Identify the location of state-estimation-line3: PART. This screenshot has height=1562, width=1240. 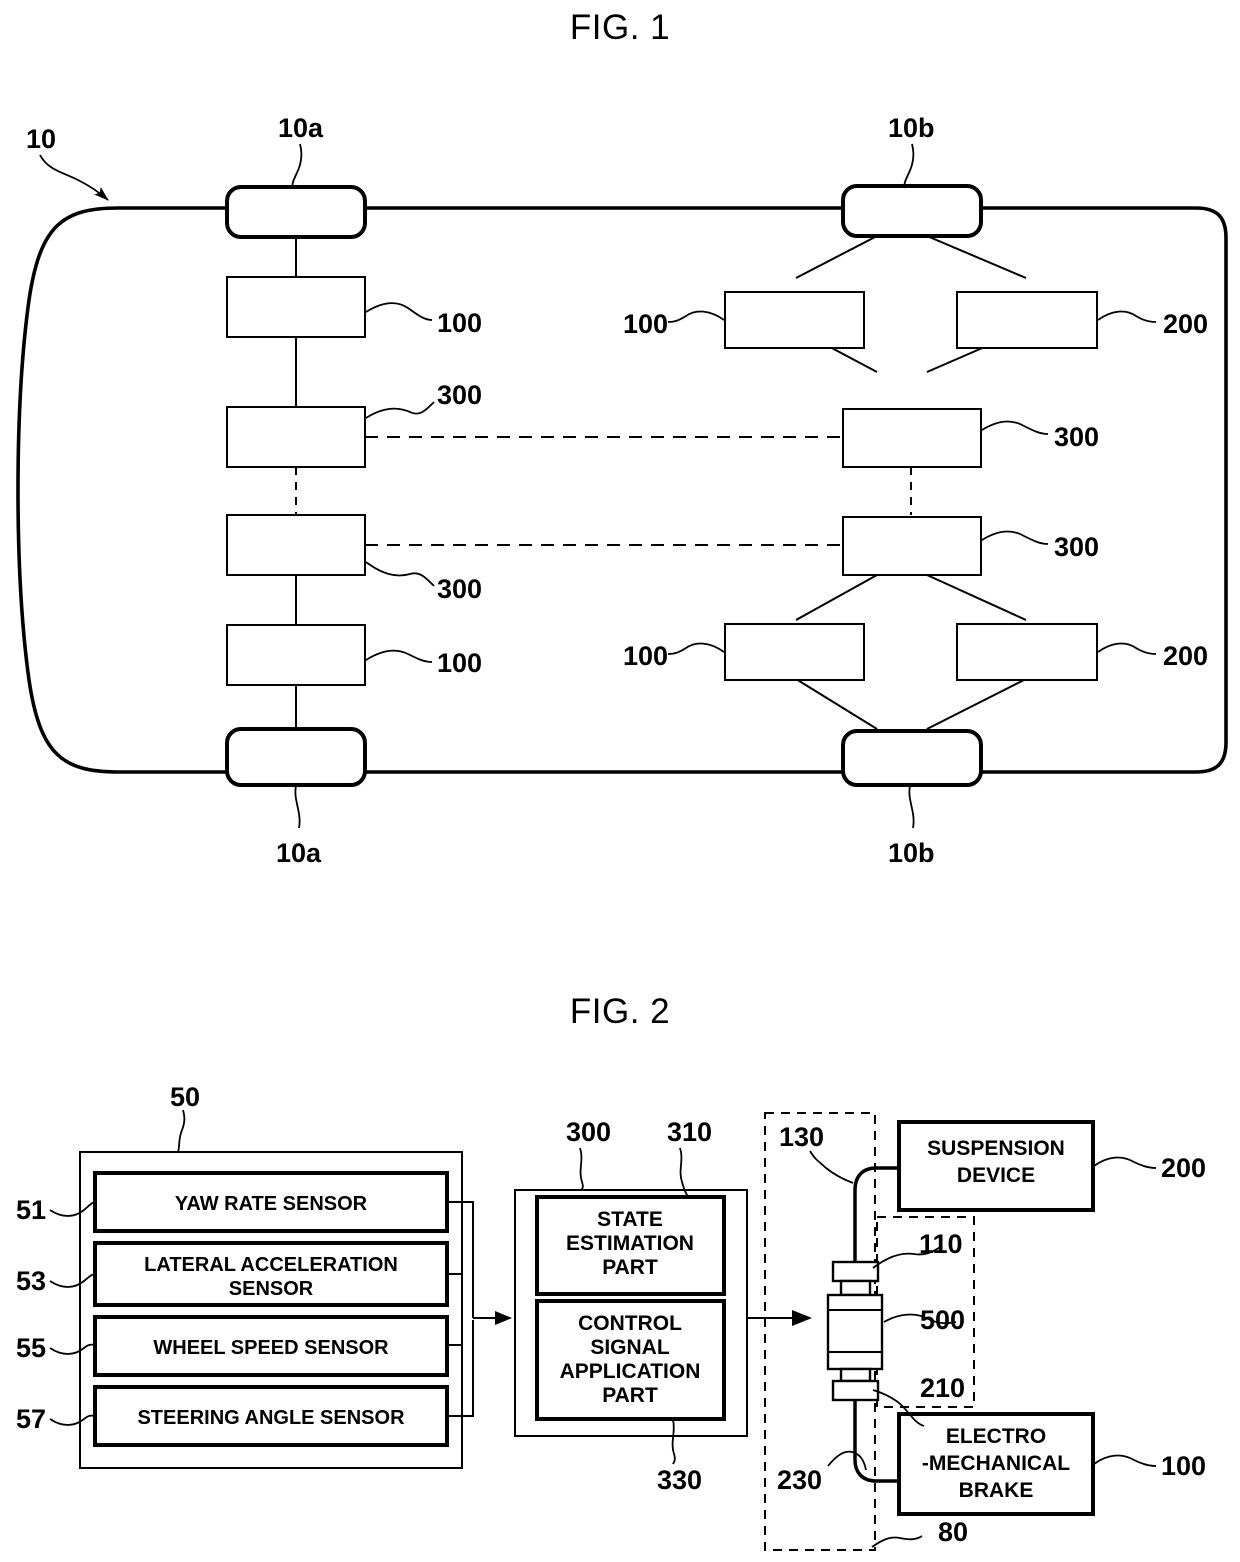
(630, 1267).